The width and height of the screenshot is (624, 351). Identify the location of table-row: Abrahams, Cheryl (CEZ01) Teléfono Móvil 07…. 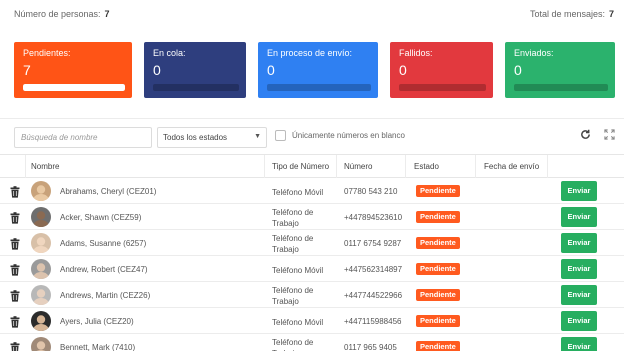
(312, 191).